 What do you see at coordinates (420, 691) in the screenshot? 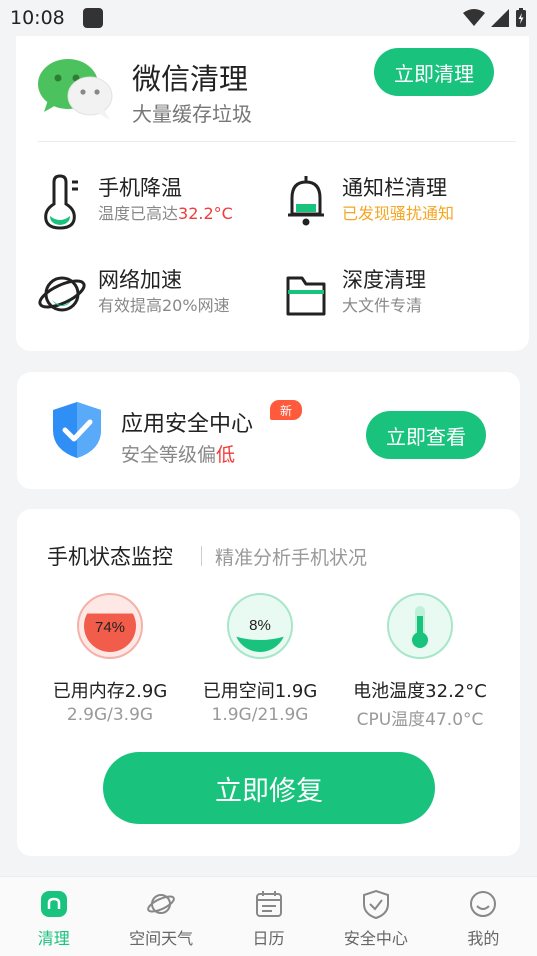
I see `battery-temp-label: 电池温度32.2°C` at bounding box center [420, 691].